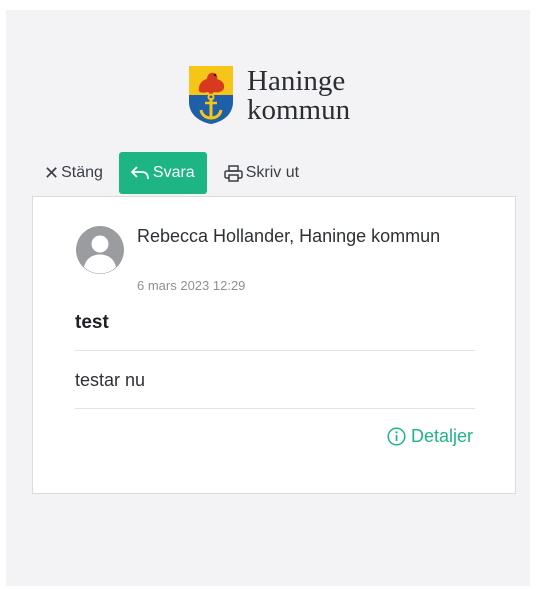 Image resolution: width=537 pixels, height=589 pixels. Describe the element at coordinates (289, 236) in the screenshot. I see `sender-name: Rebecca Hollander, Haninge kommun` at that location.